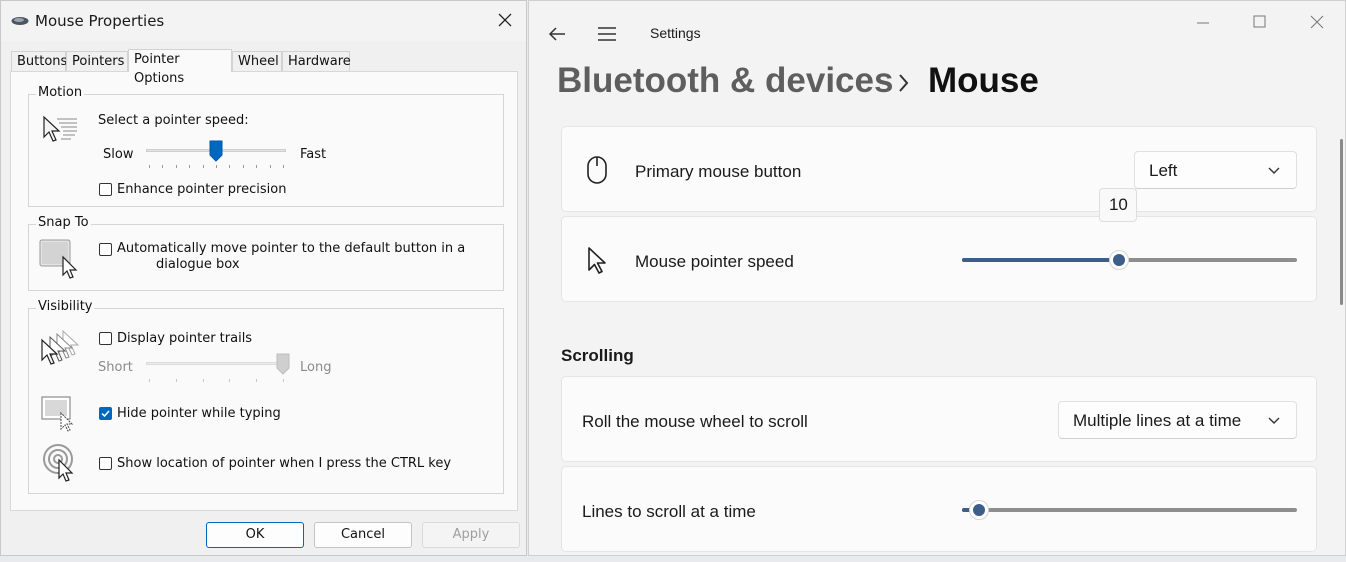 The height and width of the screenshot is (562, 1346). Describe the element at coordinates (255, 535) in the screenshot. I see `ok-button: OK` at that location.